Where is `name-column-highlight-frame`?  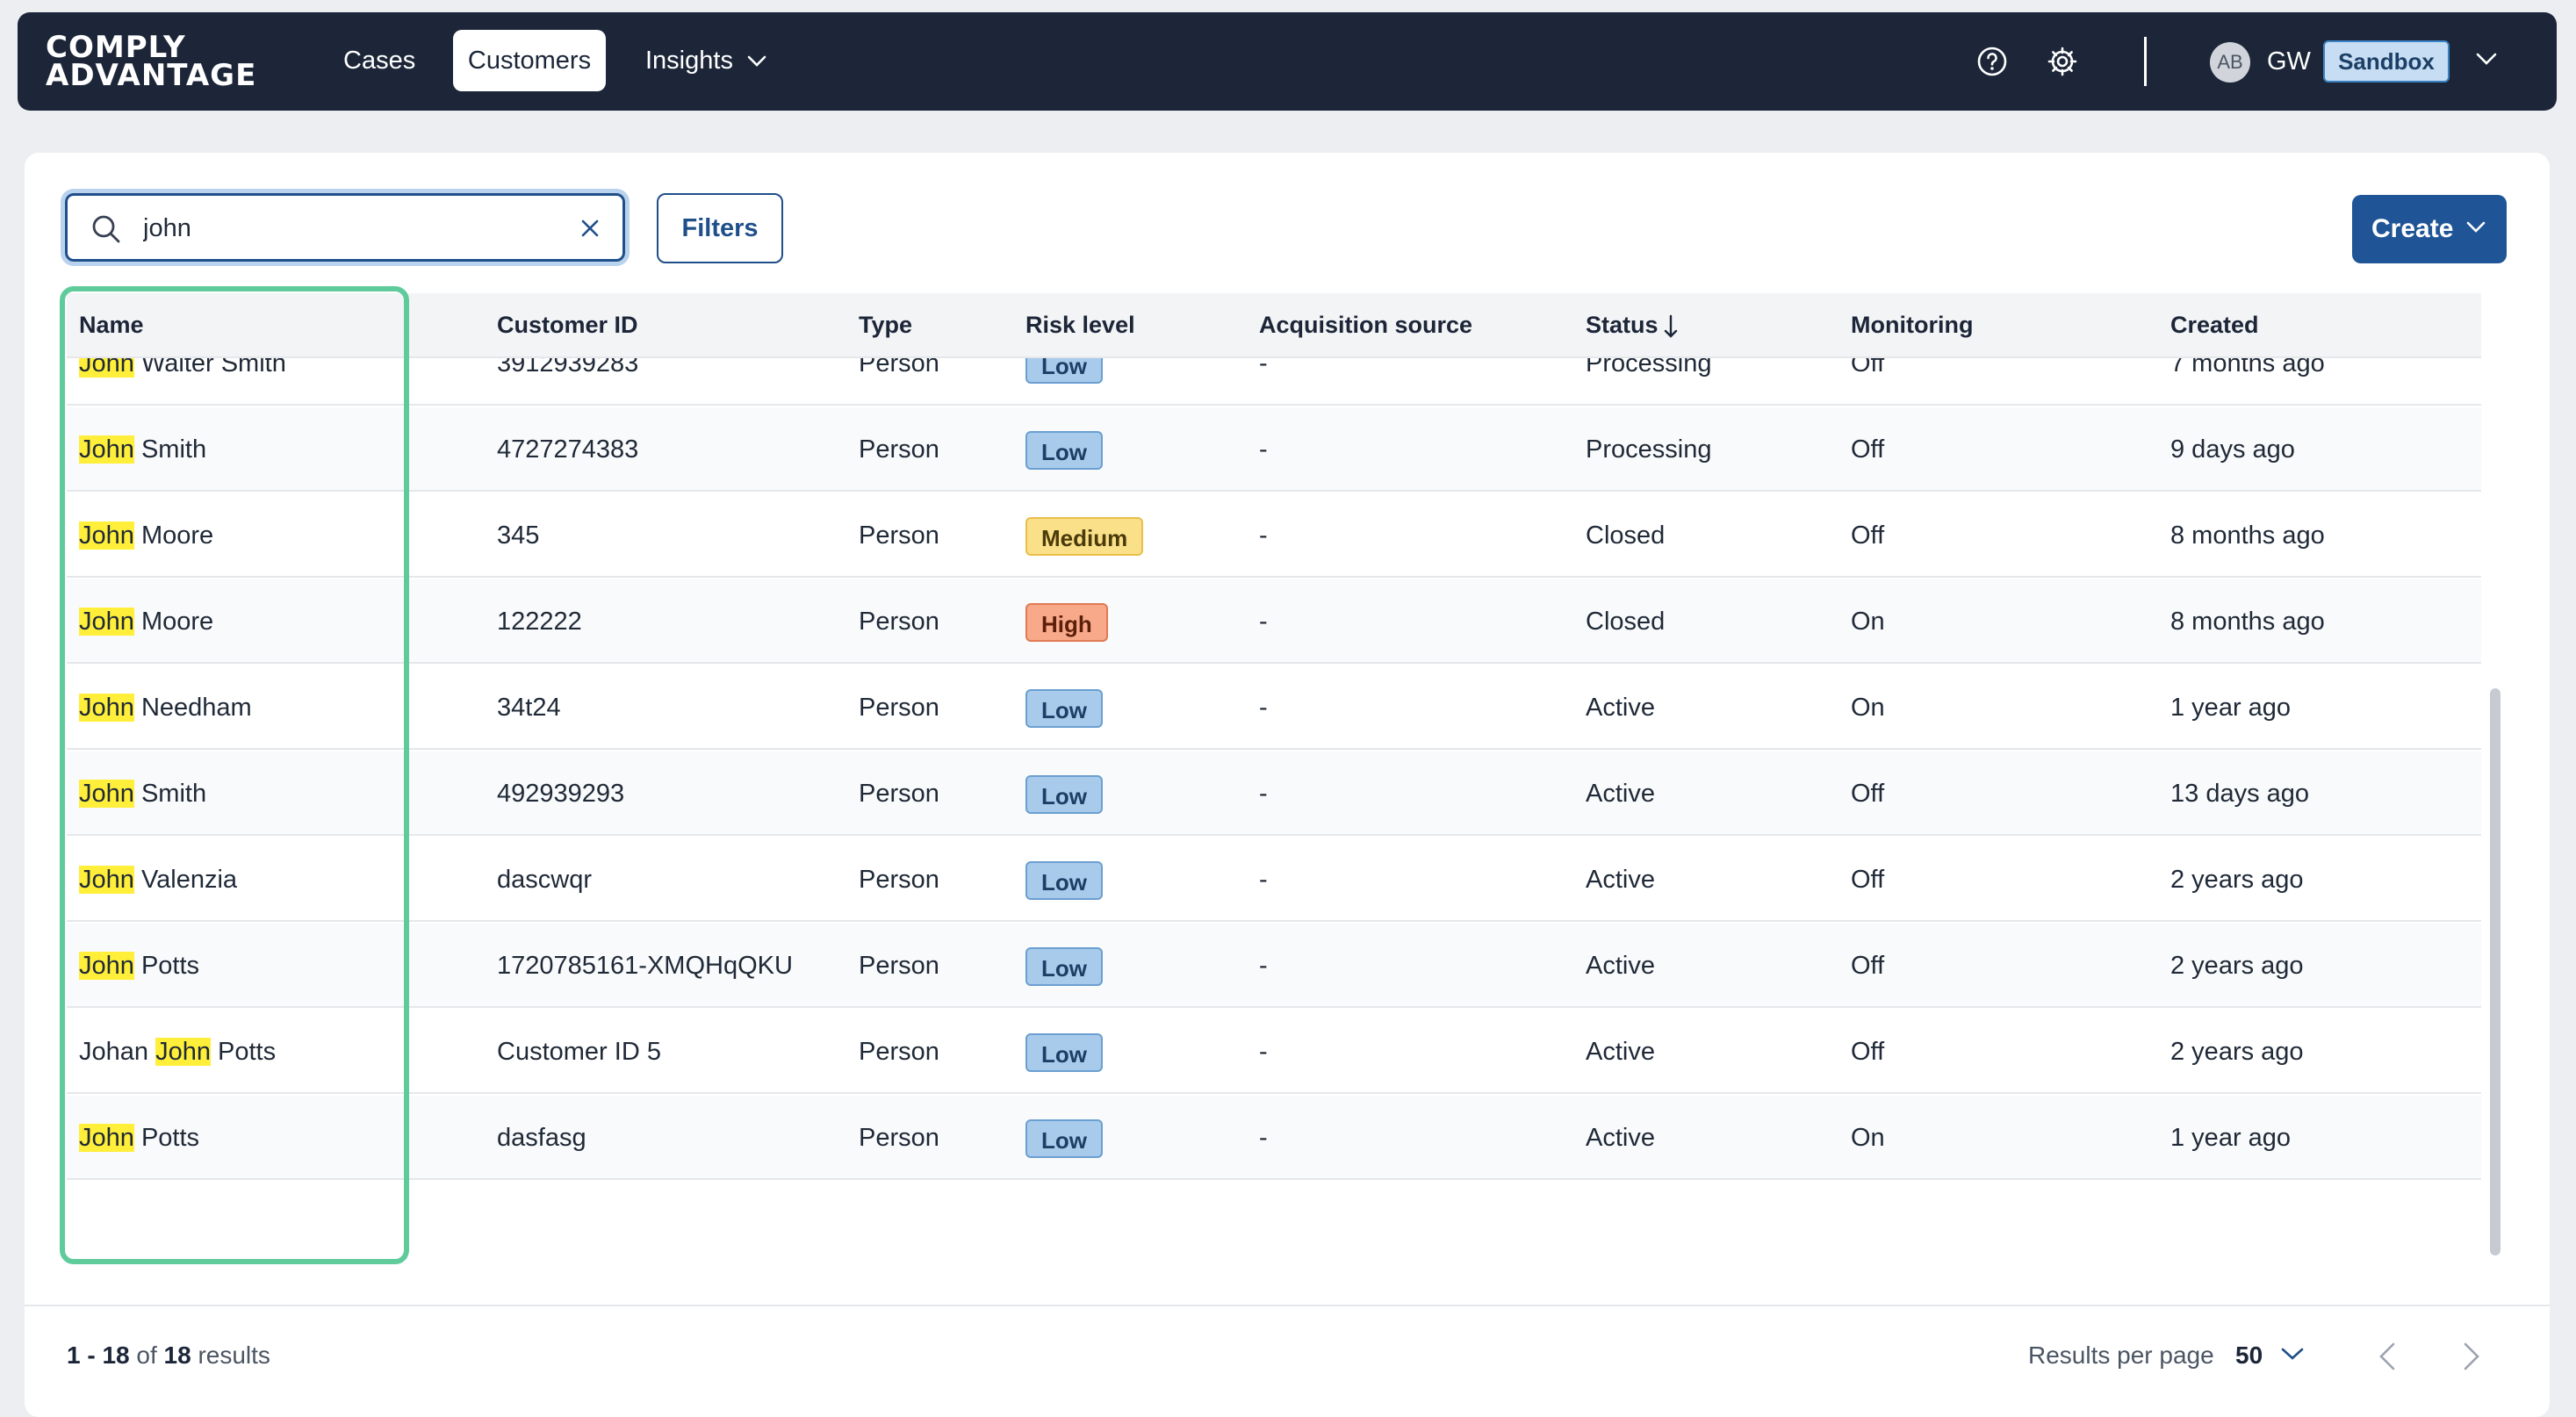
name-column-highlight-frame is located at coordinates (234, 775).